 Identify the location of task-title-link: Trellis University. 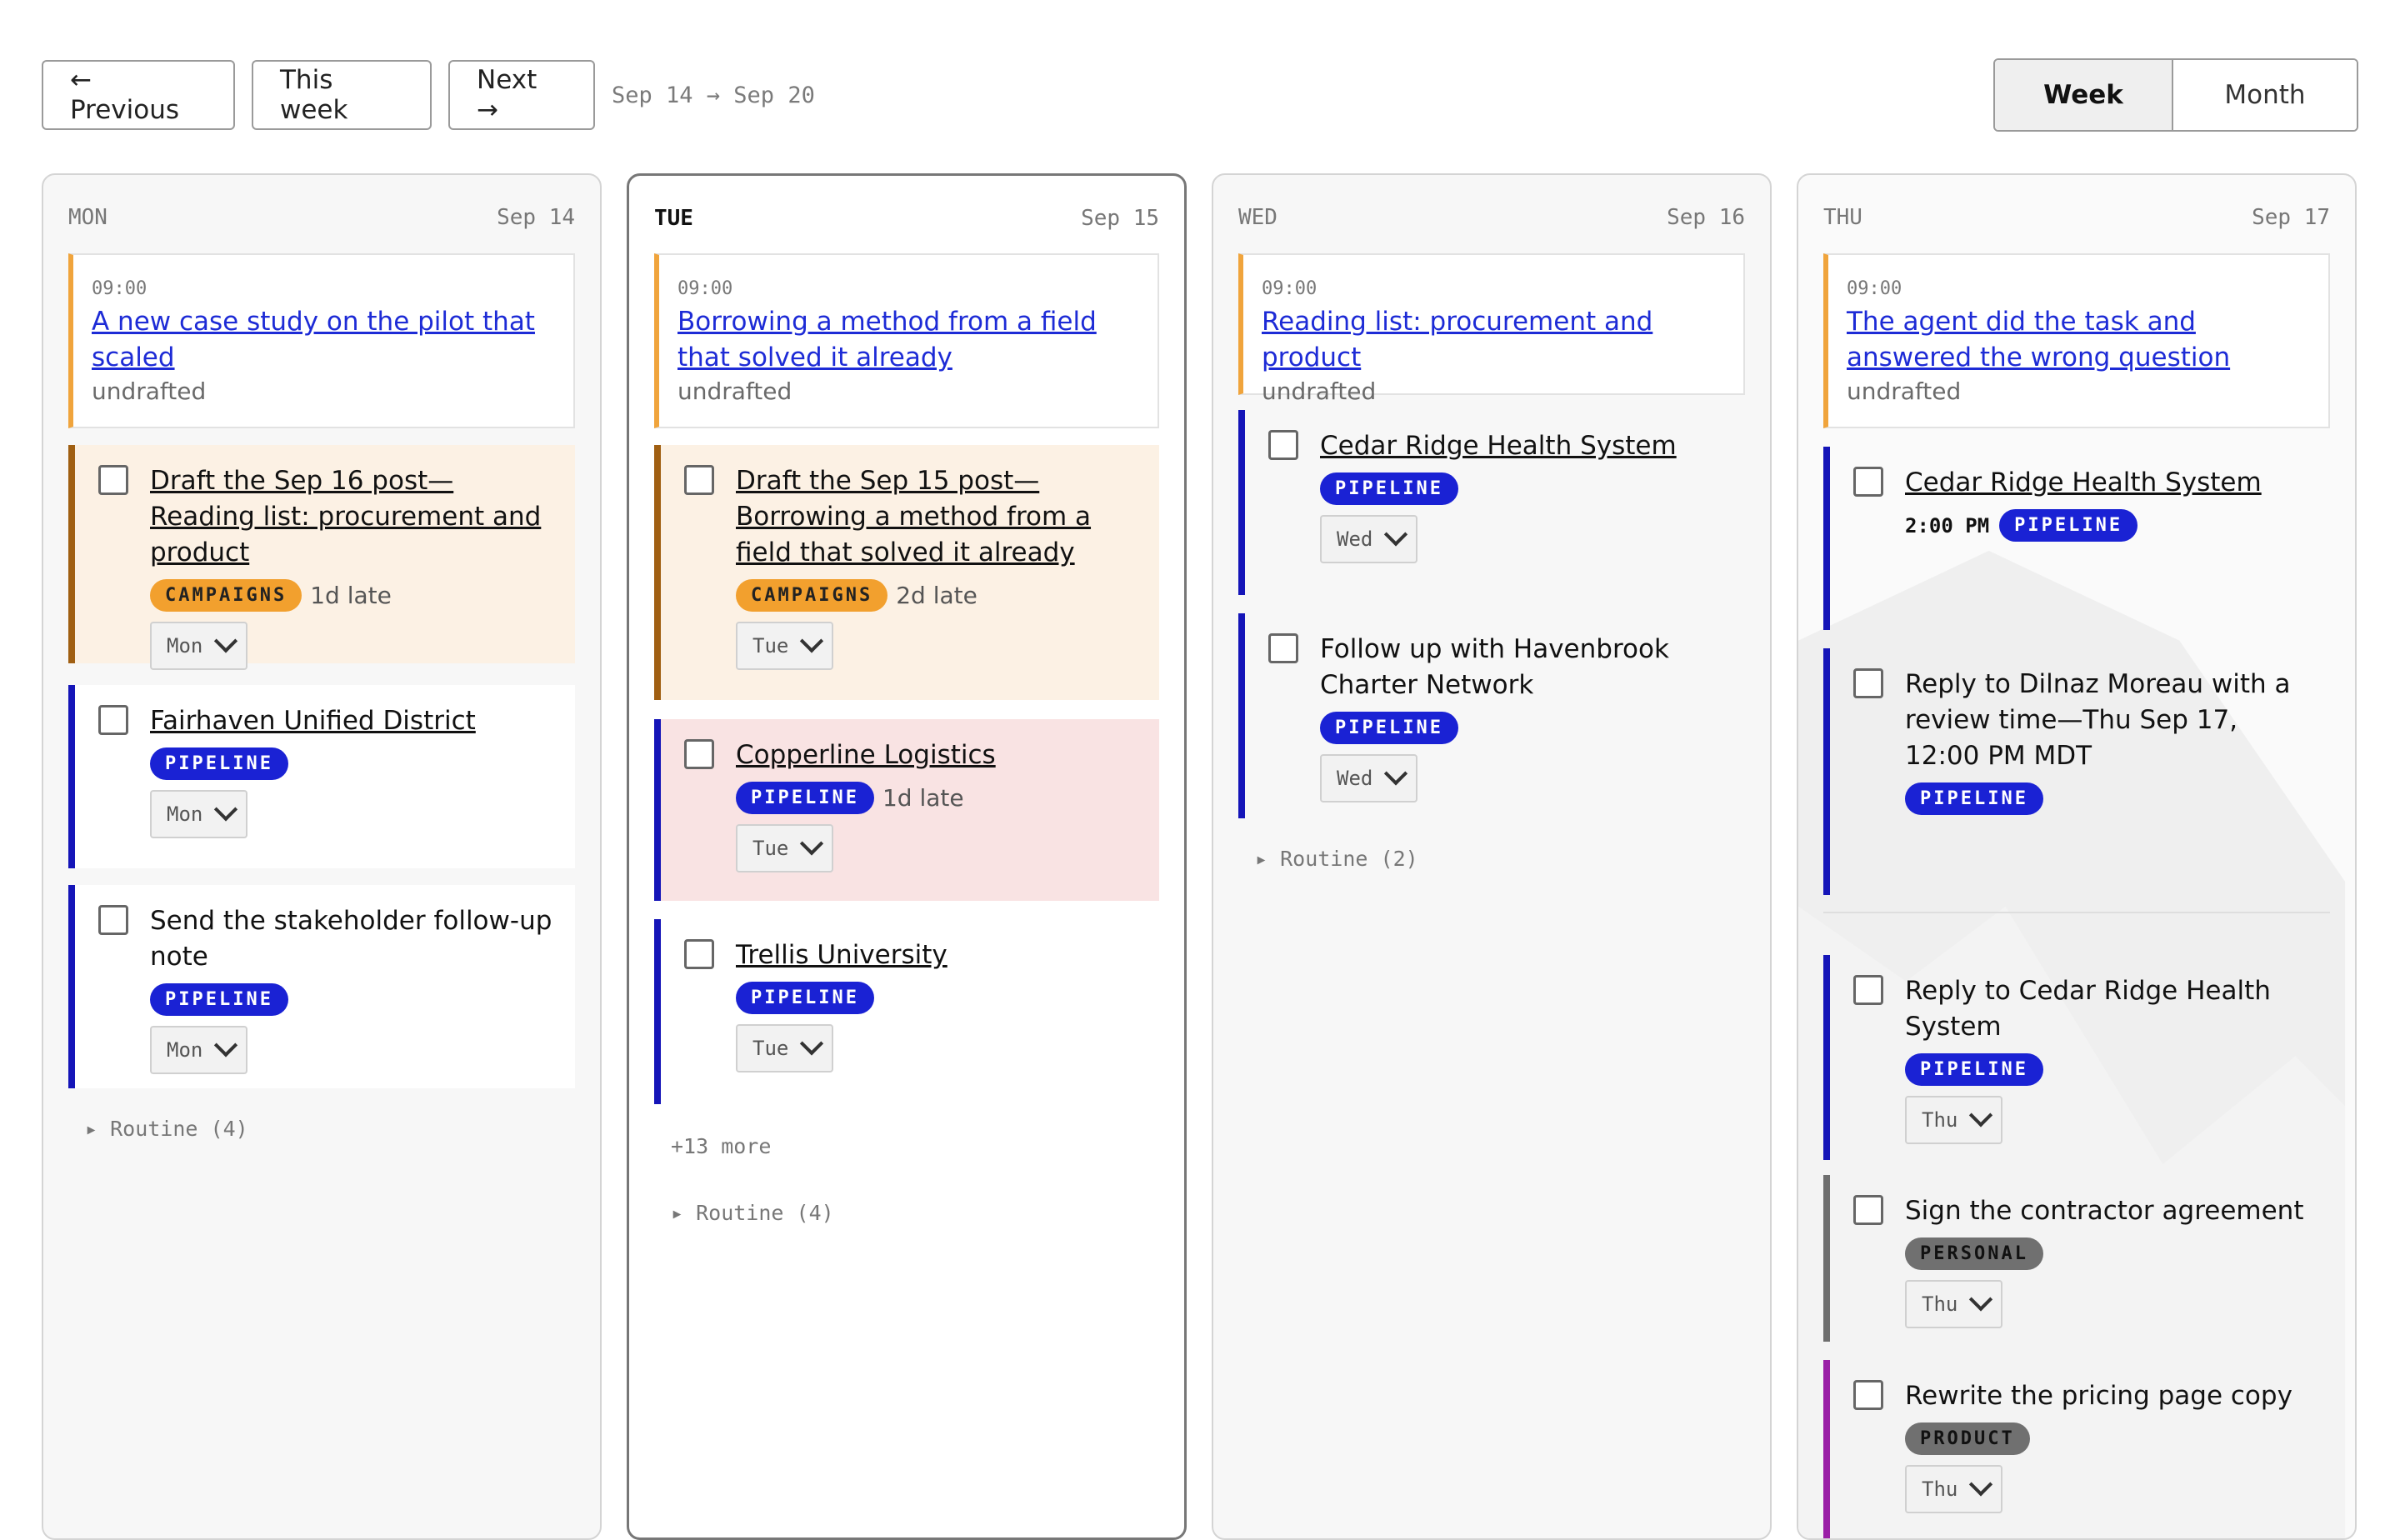
(939, 955).